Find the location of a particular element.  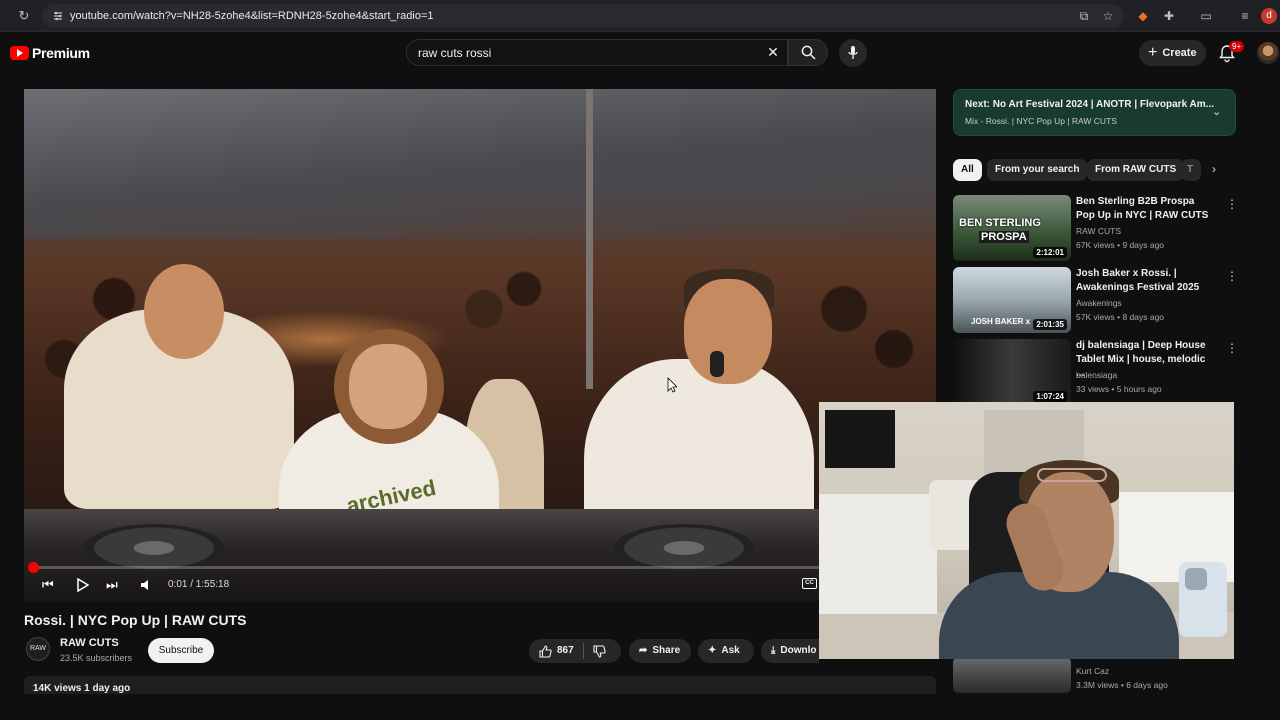

thumbs-down-icon is located at coordinates (599, 651).